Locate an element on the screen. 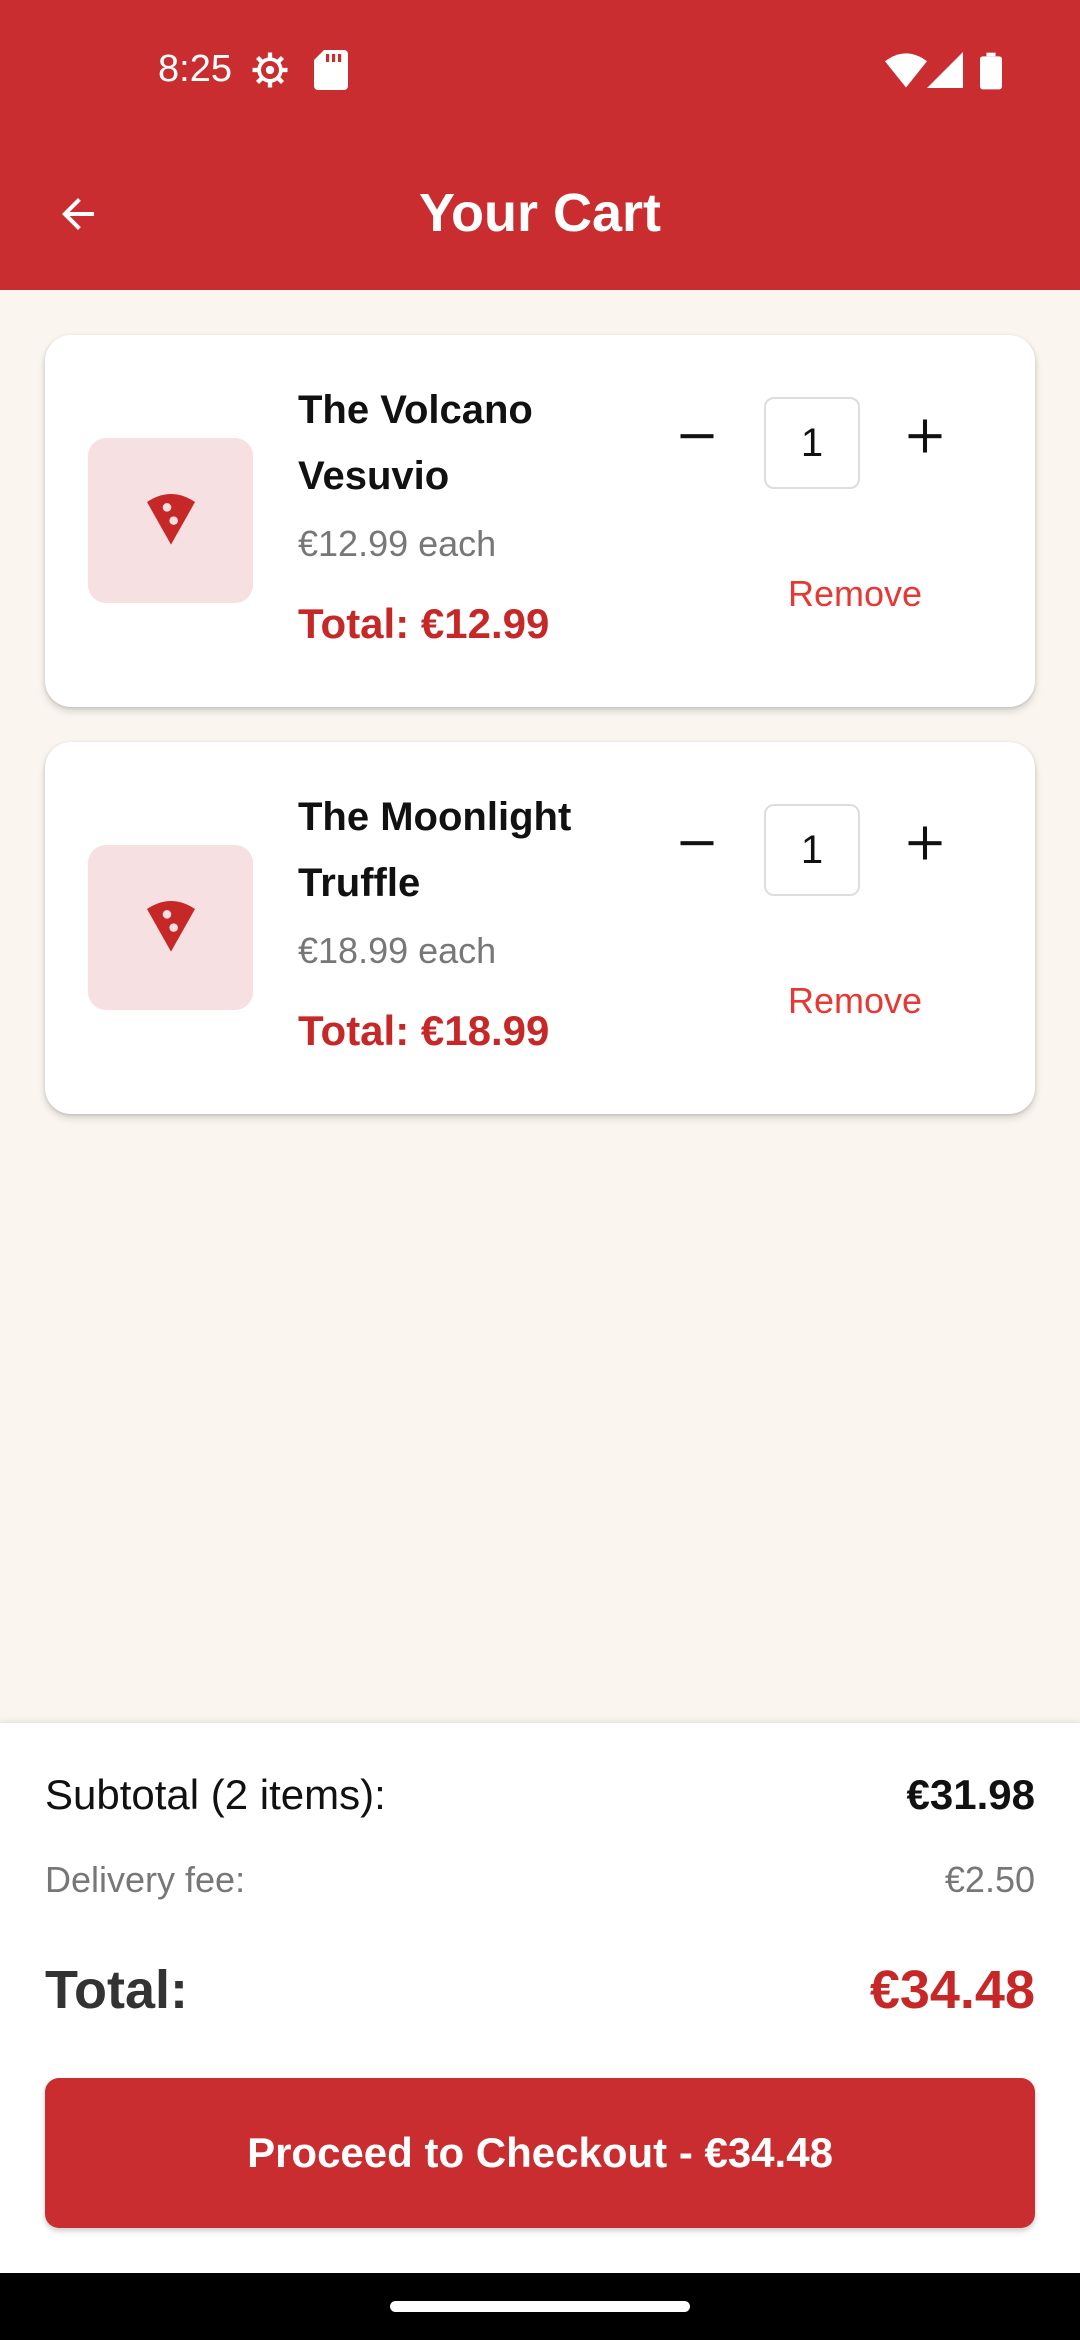  app-bar: Your Cart is located at coordinates (540, 215).